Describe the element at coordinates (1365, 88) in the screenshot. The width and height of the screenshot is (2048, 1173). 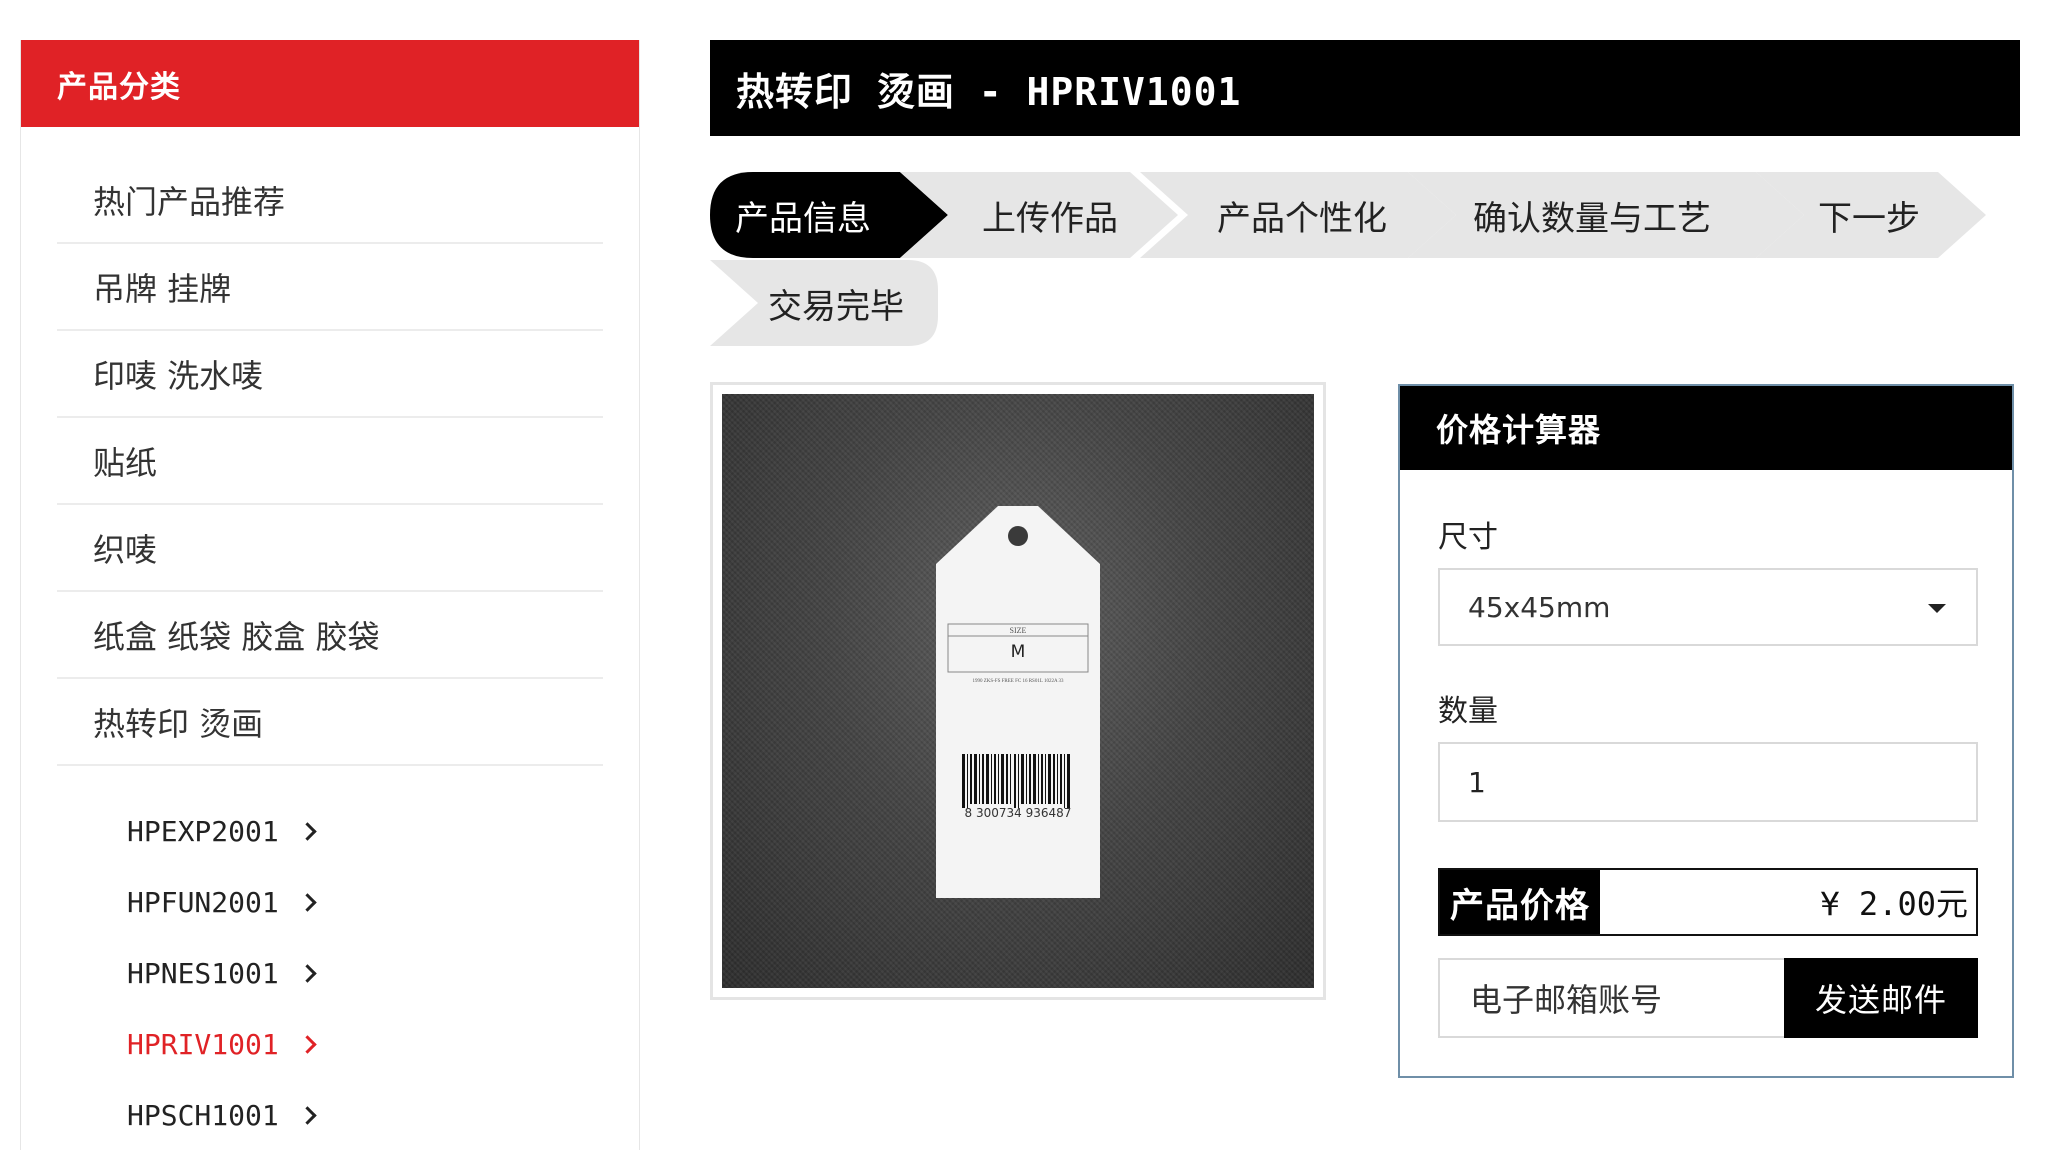
I see `page-title: 热转印 烫画 - HPRIV1001` at that location.